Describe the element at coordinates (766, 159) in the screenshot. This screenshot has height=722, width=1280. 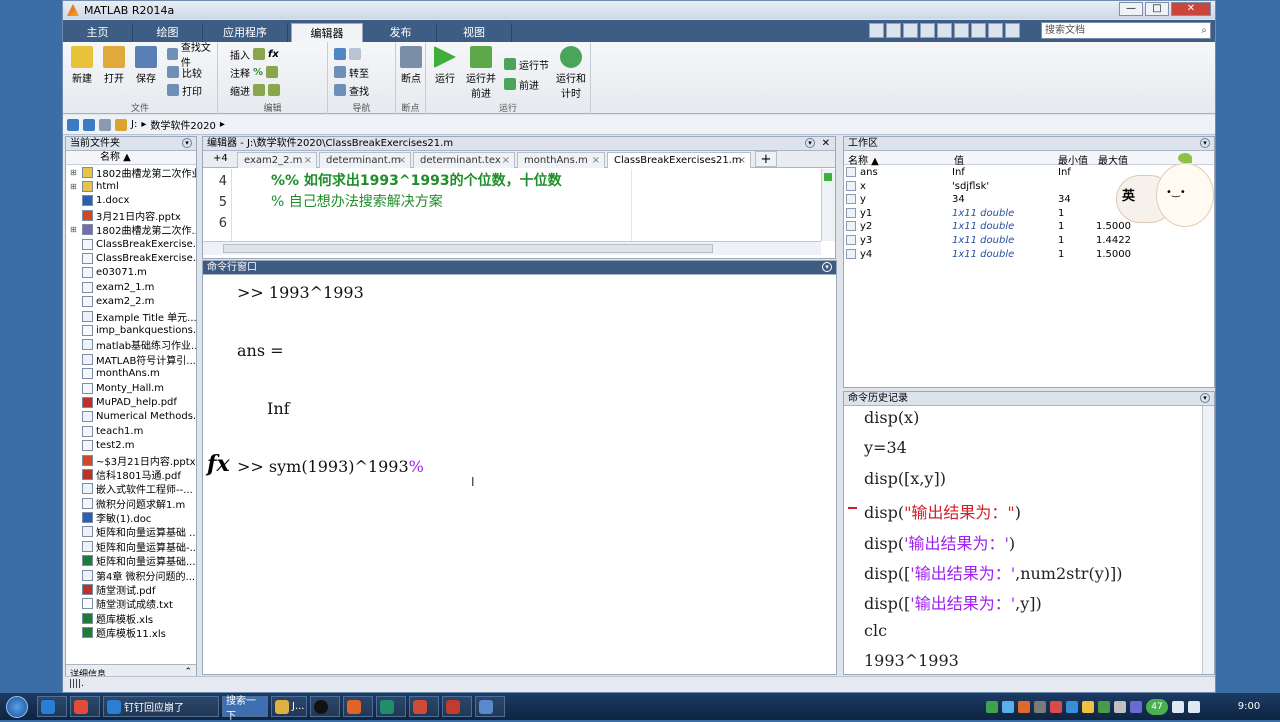
I see `new-tab-button: +` at that location.